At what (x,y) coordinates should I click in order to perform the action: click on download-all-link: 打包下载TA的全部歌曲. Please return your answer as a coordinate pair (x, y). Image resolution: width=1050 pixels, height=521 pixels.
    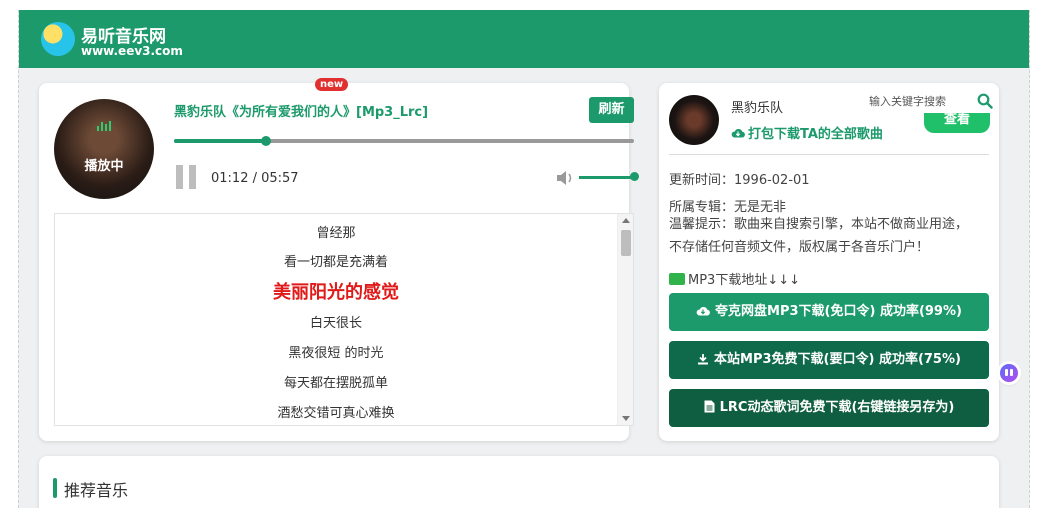
    Looking at the image, I should click on (807, 132).